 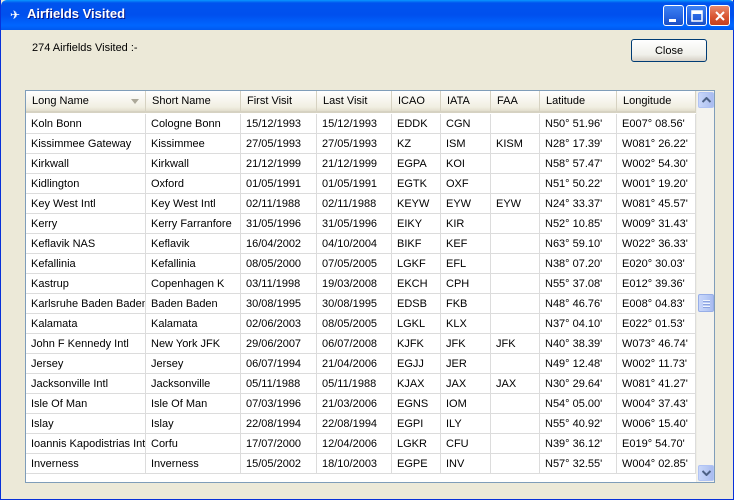 What do you see at coordinates (279, 101) in the screenshot?
I see `column-header-first-visit: First Visit` at bounding box center [279, 101].